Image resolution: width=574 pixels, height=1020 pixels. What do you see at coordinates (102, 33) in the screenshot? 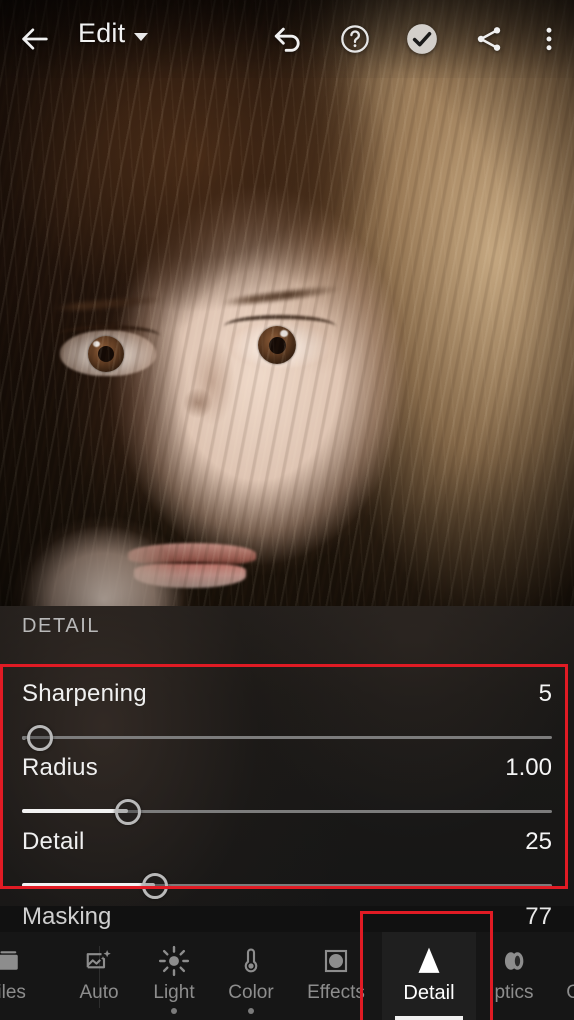
I see `page-title: Edit` at bounding box center [102, 33].